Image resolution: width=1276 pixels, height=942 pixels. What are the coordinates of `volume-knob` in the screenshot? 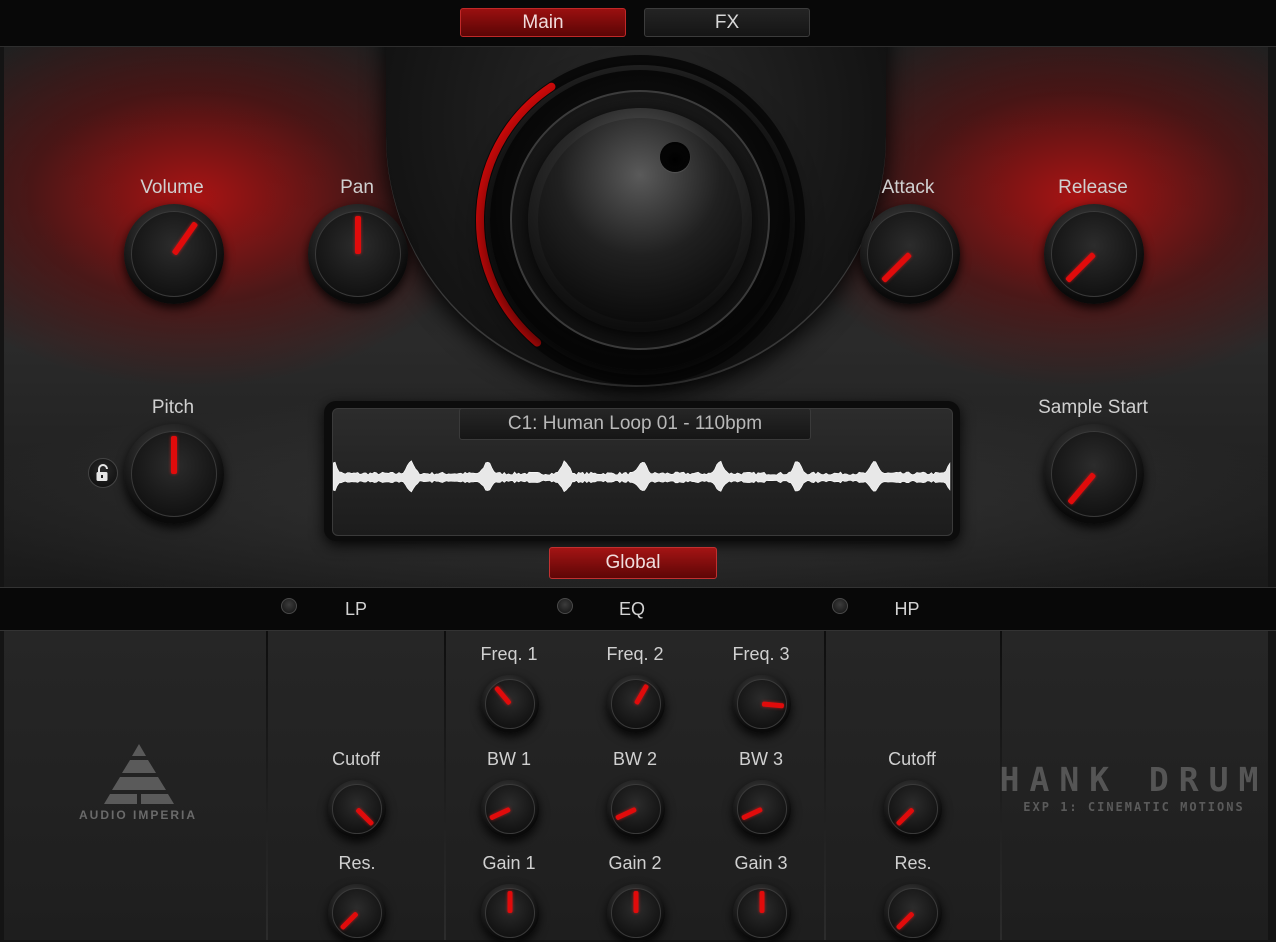 It's located at (174, 254).